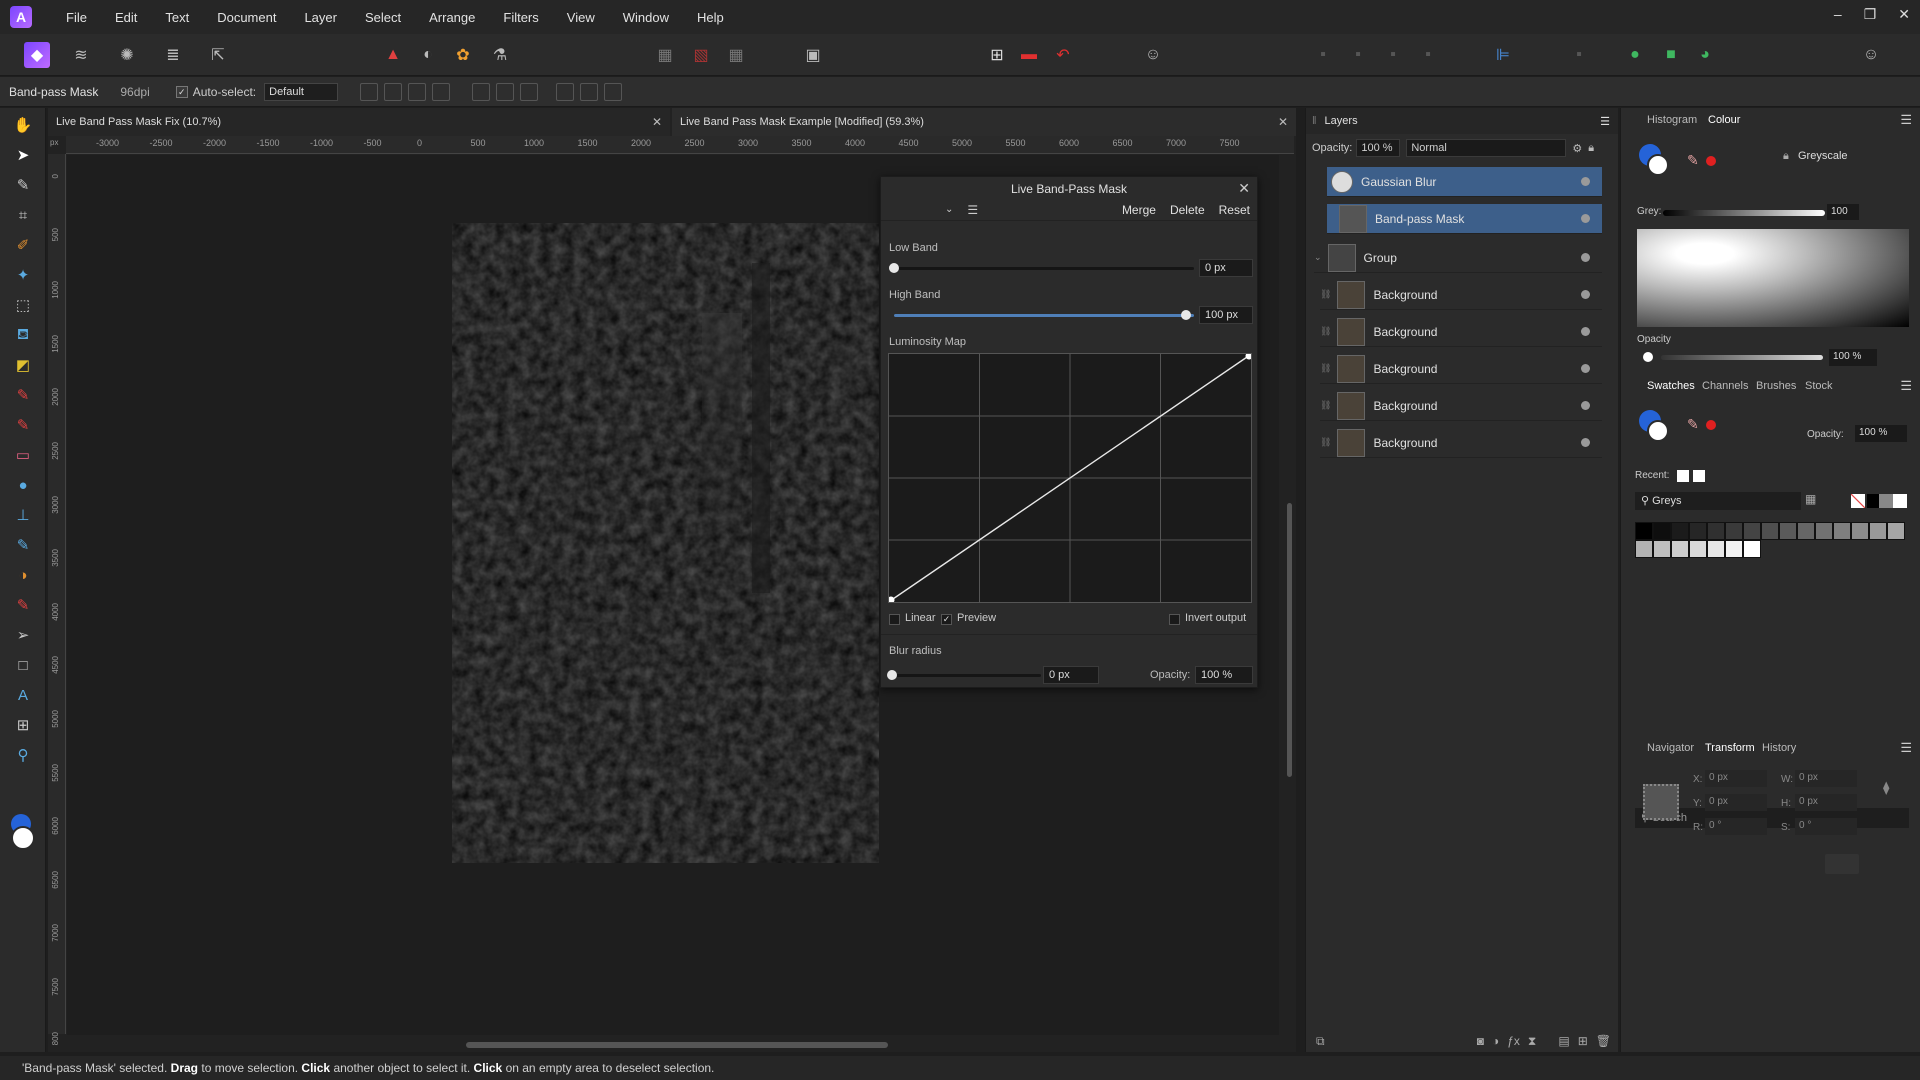 This screenshot has width=1920, height=1080. What do you see at coordinates (613, 91) in the screenshot?
I see `align-bottom-ctx-icon` at bounding box center [613, 91].